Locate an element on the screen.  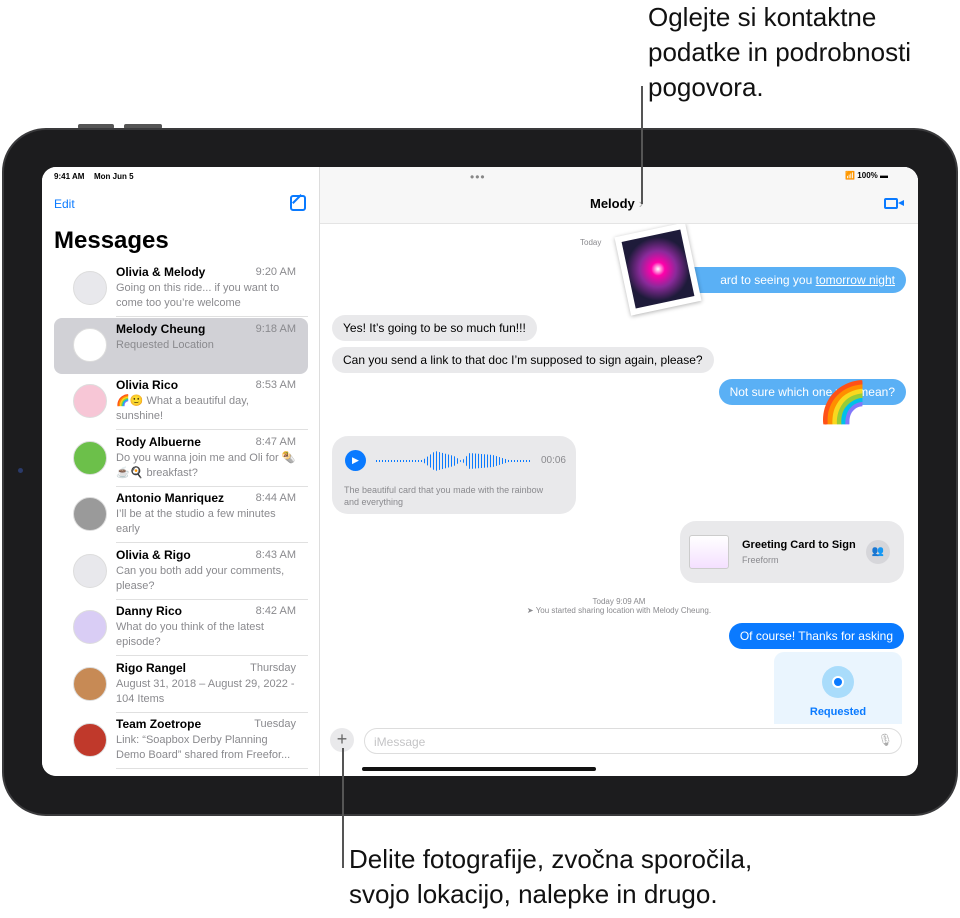
location-status: Requested is located at coordinates (838, 712).